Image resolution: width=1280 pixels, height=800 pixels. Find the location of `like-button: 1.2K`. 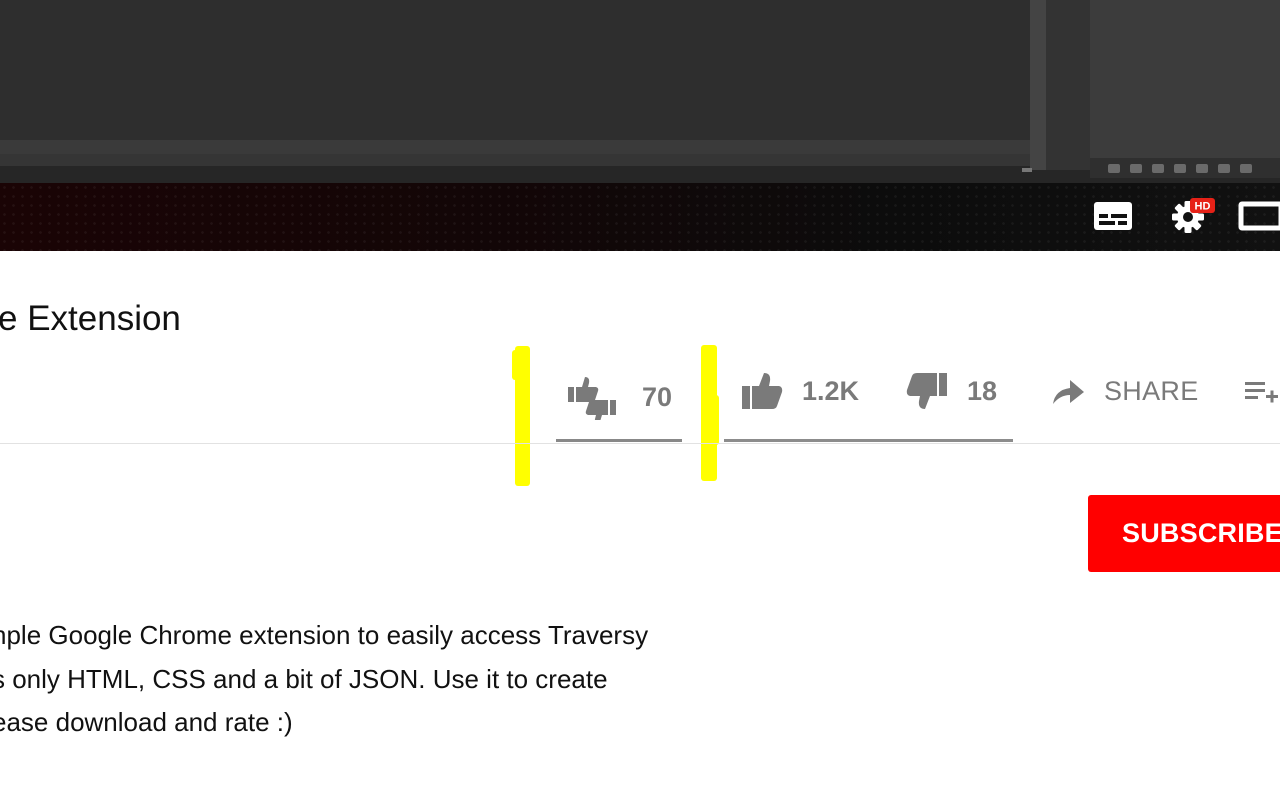

like-button: 1.2K is located at coordinates (799, 391).